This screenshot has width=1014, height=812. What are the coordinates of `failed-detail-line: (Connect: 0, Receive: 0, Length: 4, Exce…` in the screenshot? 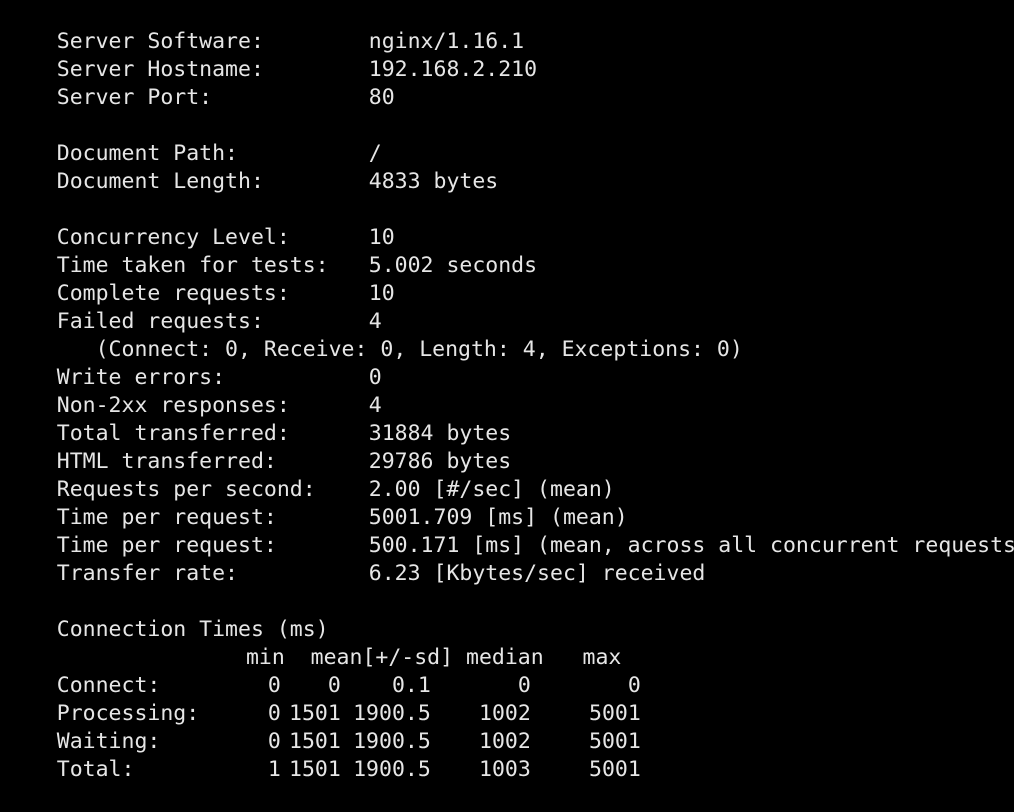 It's located at (509, 335).